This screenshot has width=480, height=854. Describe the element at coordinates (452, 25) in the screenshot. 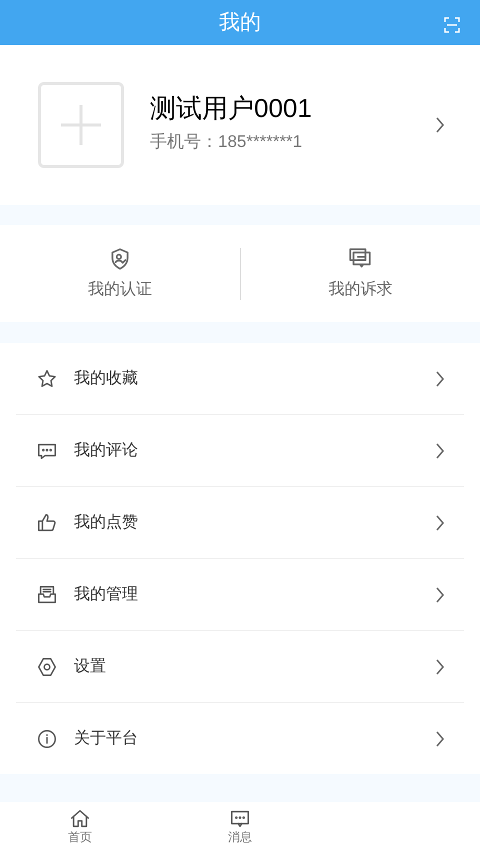

I see `scan-button` at that location.